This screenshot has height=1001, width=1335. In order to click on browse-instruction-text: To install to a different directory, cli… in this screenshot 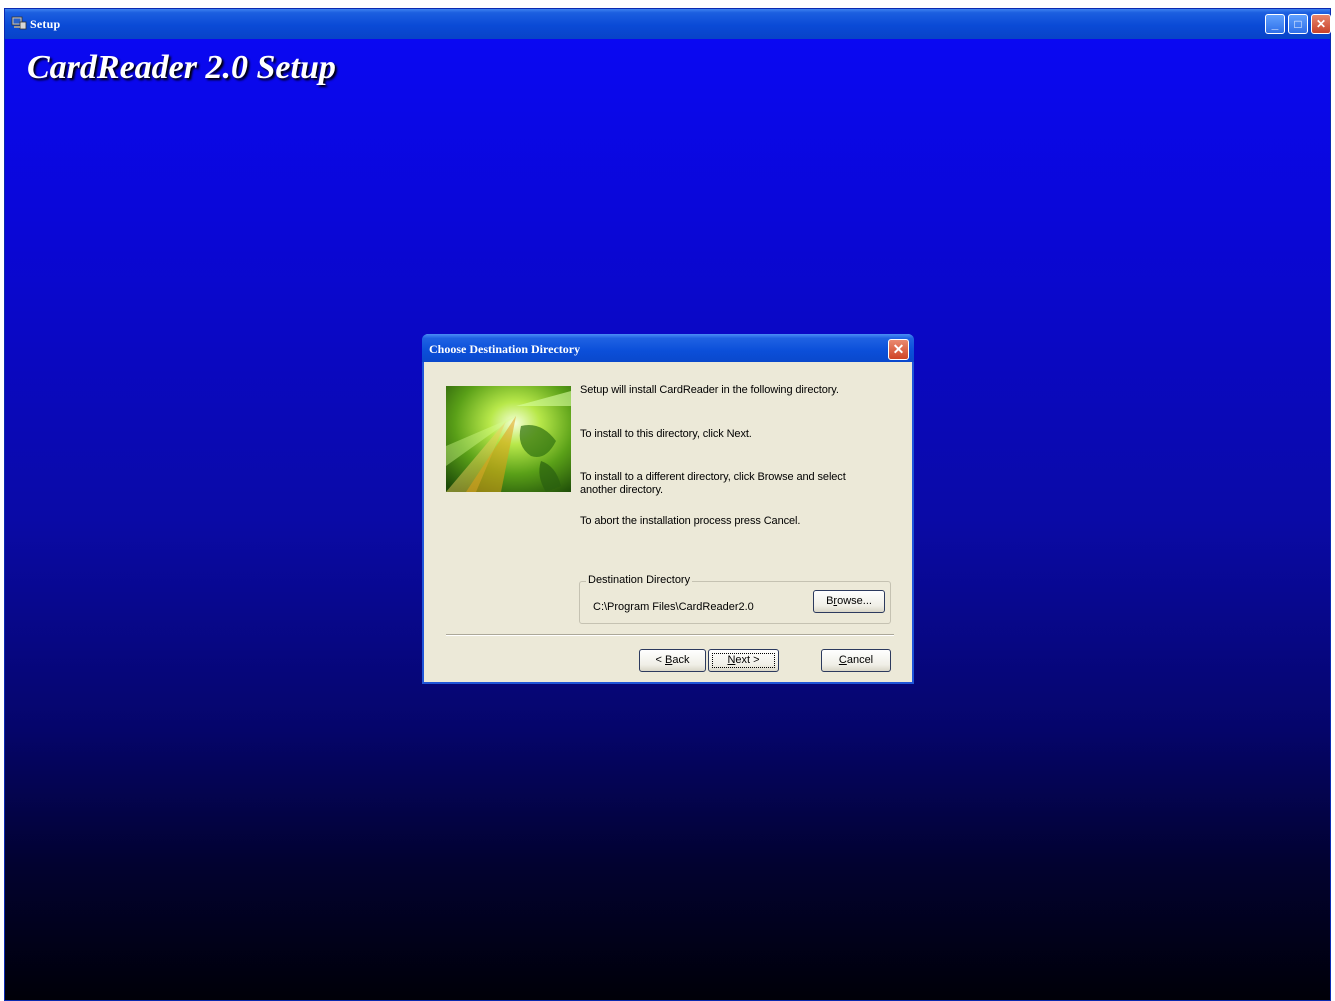, I will do `click(725, 484)`.